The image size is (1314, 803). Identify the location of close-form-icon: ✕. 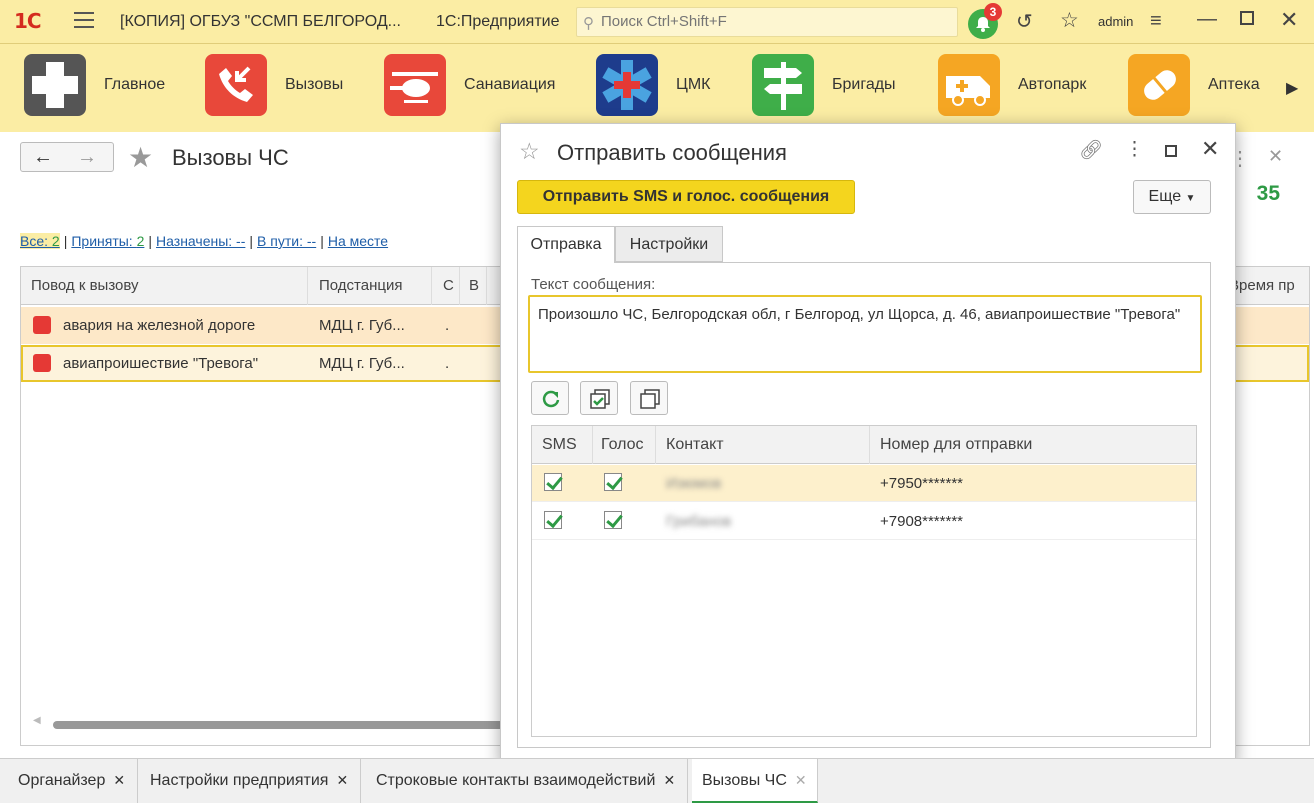
(1275, 156).